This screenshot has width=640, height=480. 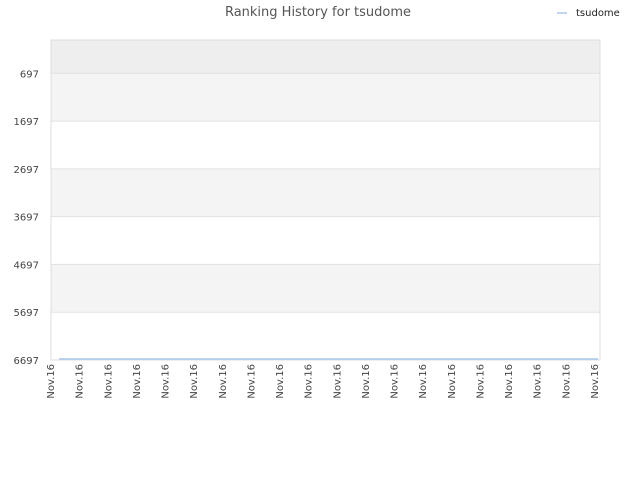 What do you see at coordinates (598, 13) in the screenshot?
I see `legend-label-tsudome: tsudome` at bounding box center [598, 13].